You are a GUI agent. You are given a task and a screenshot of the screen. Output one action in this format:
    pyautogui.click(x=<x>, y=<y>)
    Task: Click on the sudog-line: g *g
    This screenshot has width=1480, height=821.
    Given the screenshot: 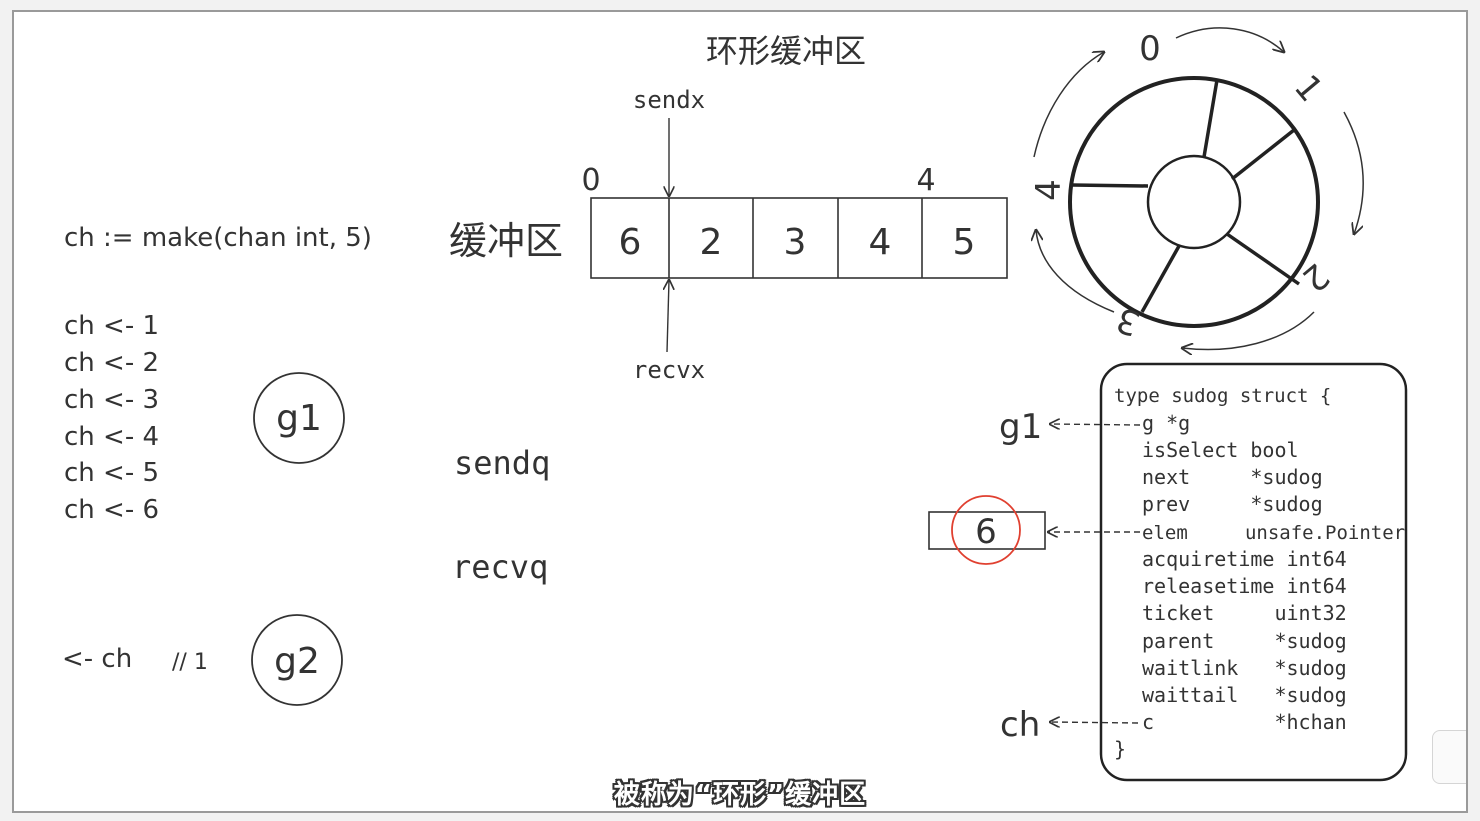 What is the action you would take?
    pyautogui.click(x=1166, y=423)
    